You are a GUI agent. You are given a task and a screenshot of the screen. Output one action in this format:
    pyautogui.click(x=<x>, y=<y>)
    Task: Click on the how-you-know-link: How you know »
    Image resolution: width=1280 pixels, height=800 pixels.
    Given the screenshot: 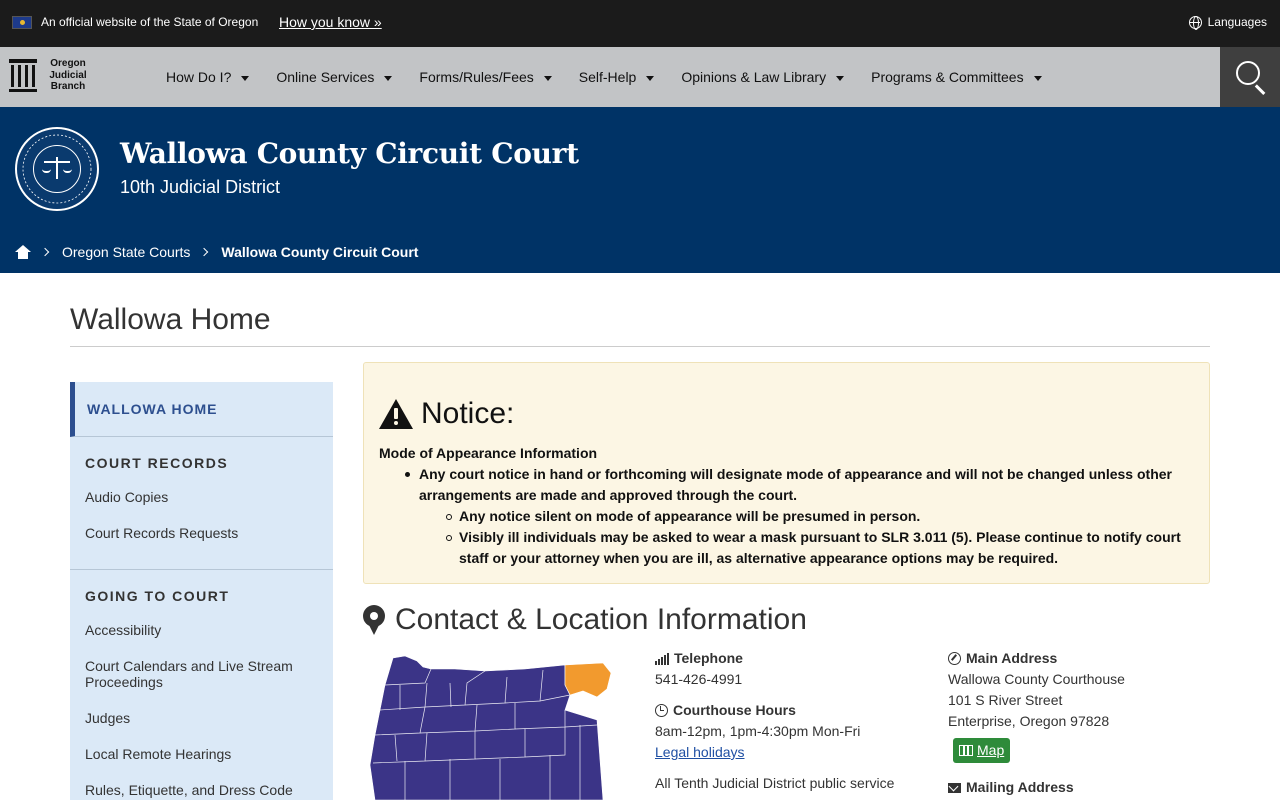 What is the action you would take?
    pyautogui.click(x=330, y=22)
    